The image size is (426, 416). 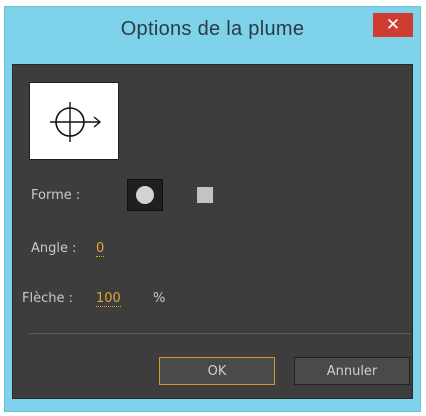 I want to click on round-brush-icon, so click(x=145, y=195).